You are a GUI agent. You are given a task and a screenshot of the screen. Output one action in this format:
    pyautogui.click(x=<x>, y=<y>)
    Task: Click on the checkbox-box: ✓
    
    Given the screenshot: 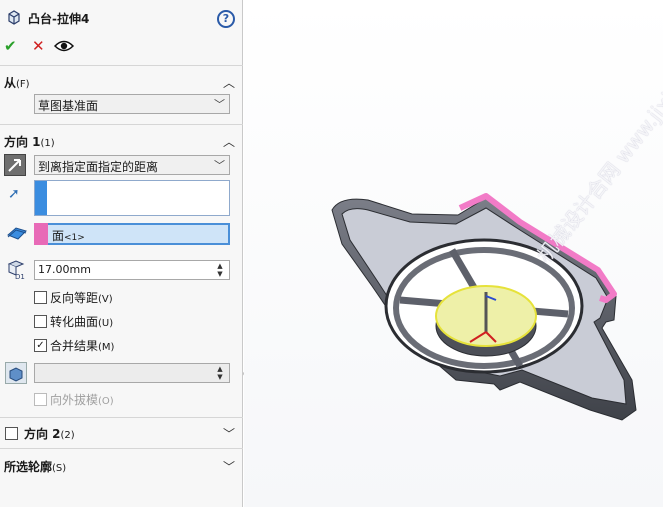 What is the action you would take?
    pyautogui.click(x=40, y=345)
    